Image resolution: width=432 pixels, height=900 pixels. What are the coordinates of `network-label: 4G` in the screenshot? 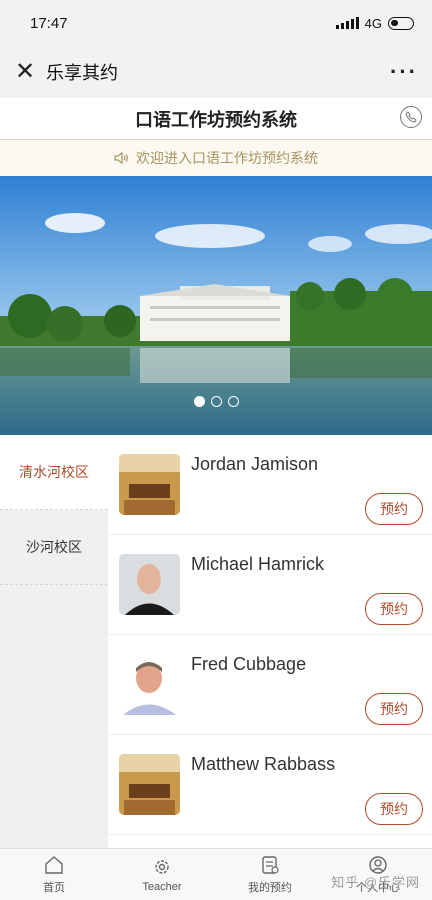 It's located at (373, 23).